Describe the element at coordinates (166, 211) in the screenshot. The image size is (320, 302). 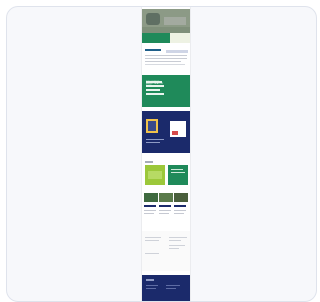
I see `photo-grid` at that location.